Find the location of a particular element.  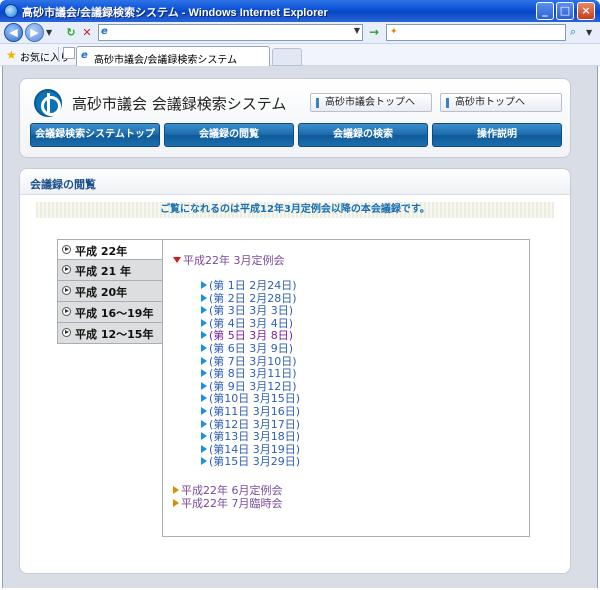

era-item-h12-15: 平成 12～15年 is located at coordinates (110, 333).